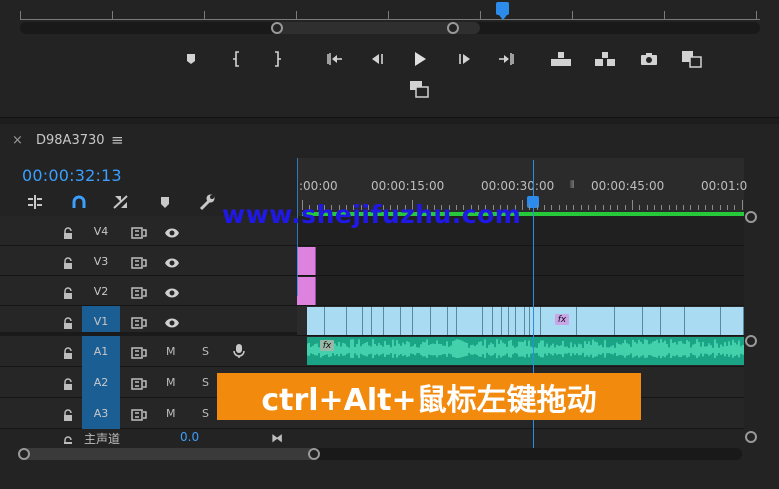 This screenshot has width=779, height=489. What do you see at coordinates (101, 413) in the screenshot?
I see `track-label: A3` at bounding box center [101, 413].